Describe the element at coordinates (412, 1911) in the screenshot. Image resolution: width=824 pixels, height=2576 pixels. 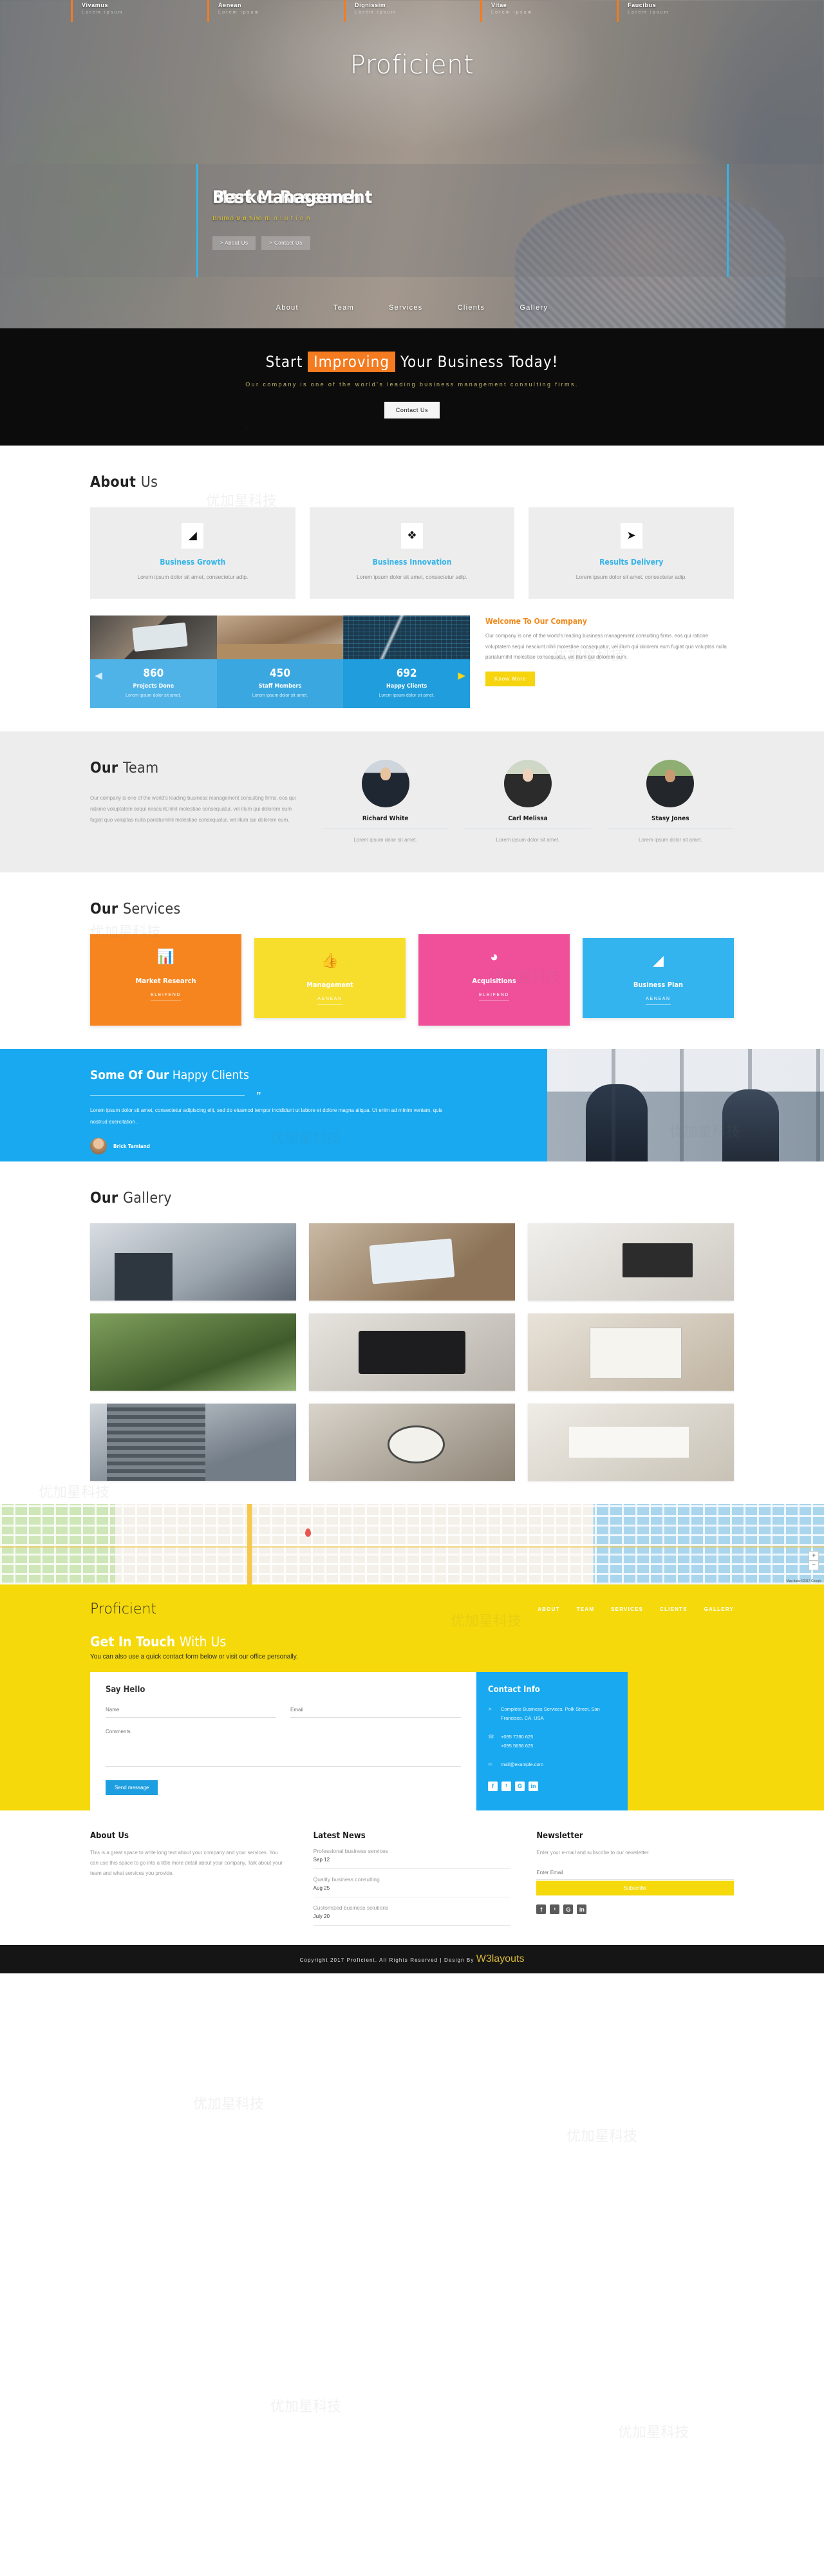
I see `news-item: Customized business solutions July 20` at that location.